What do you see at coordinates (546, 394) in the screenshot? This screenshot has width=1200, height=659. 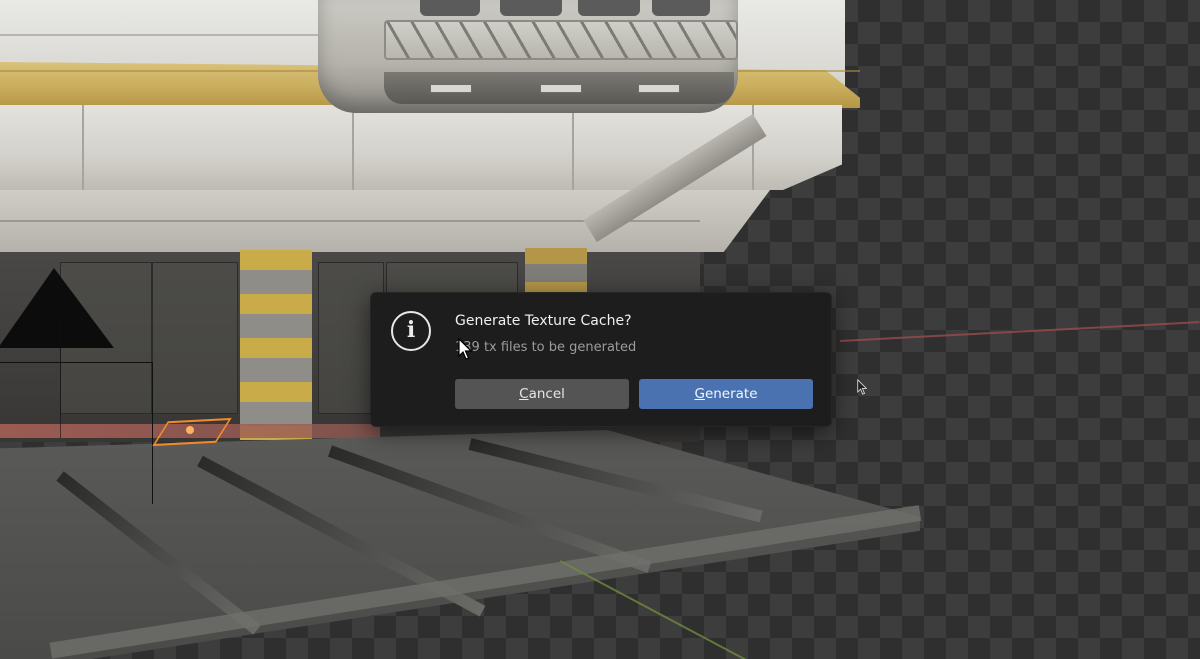 I see `cancel-label: ancel` at bounding box center [546, 394].